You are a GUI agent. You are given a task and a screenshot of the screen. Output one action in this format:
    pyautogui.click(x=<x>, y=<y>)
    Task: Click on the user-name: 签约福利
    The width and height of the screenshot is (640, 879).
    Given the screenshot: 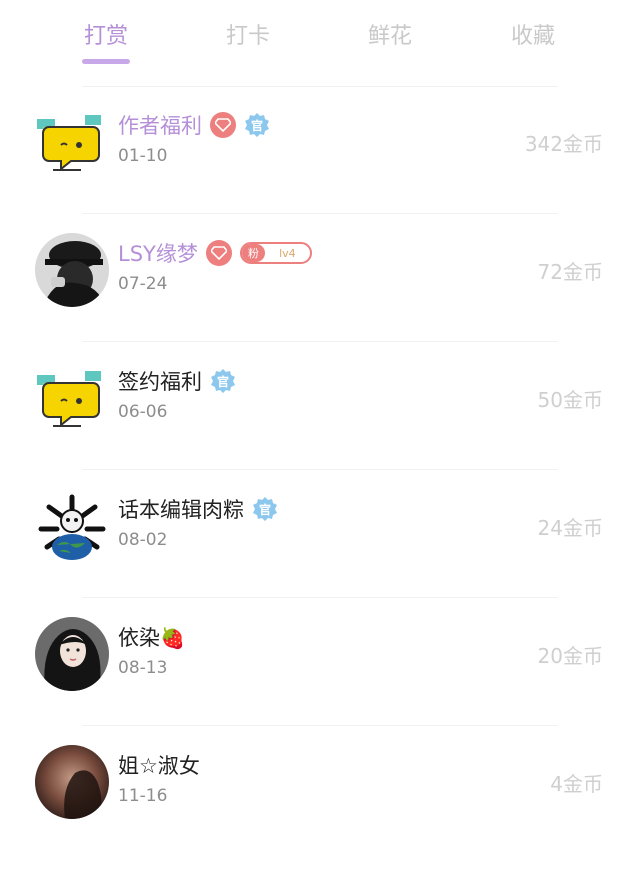 What is the action you would take?
    pyautogui.click(x=160, y=381)
    